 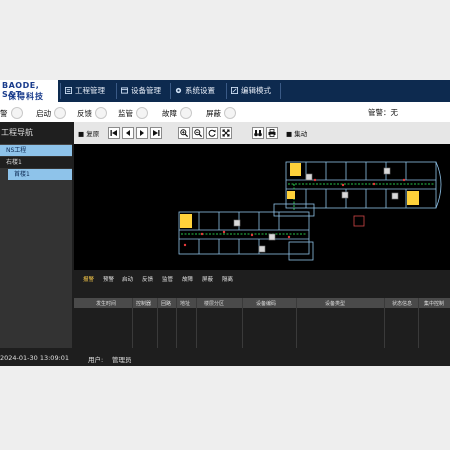 I want to click on menu-project-management: 工程管理, so click(x=85, y=91).